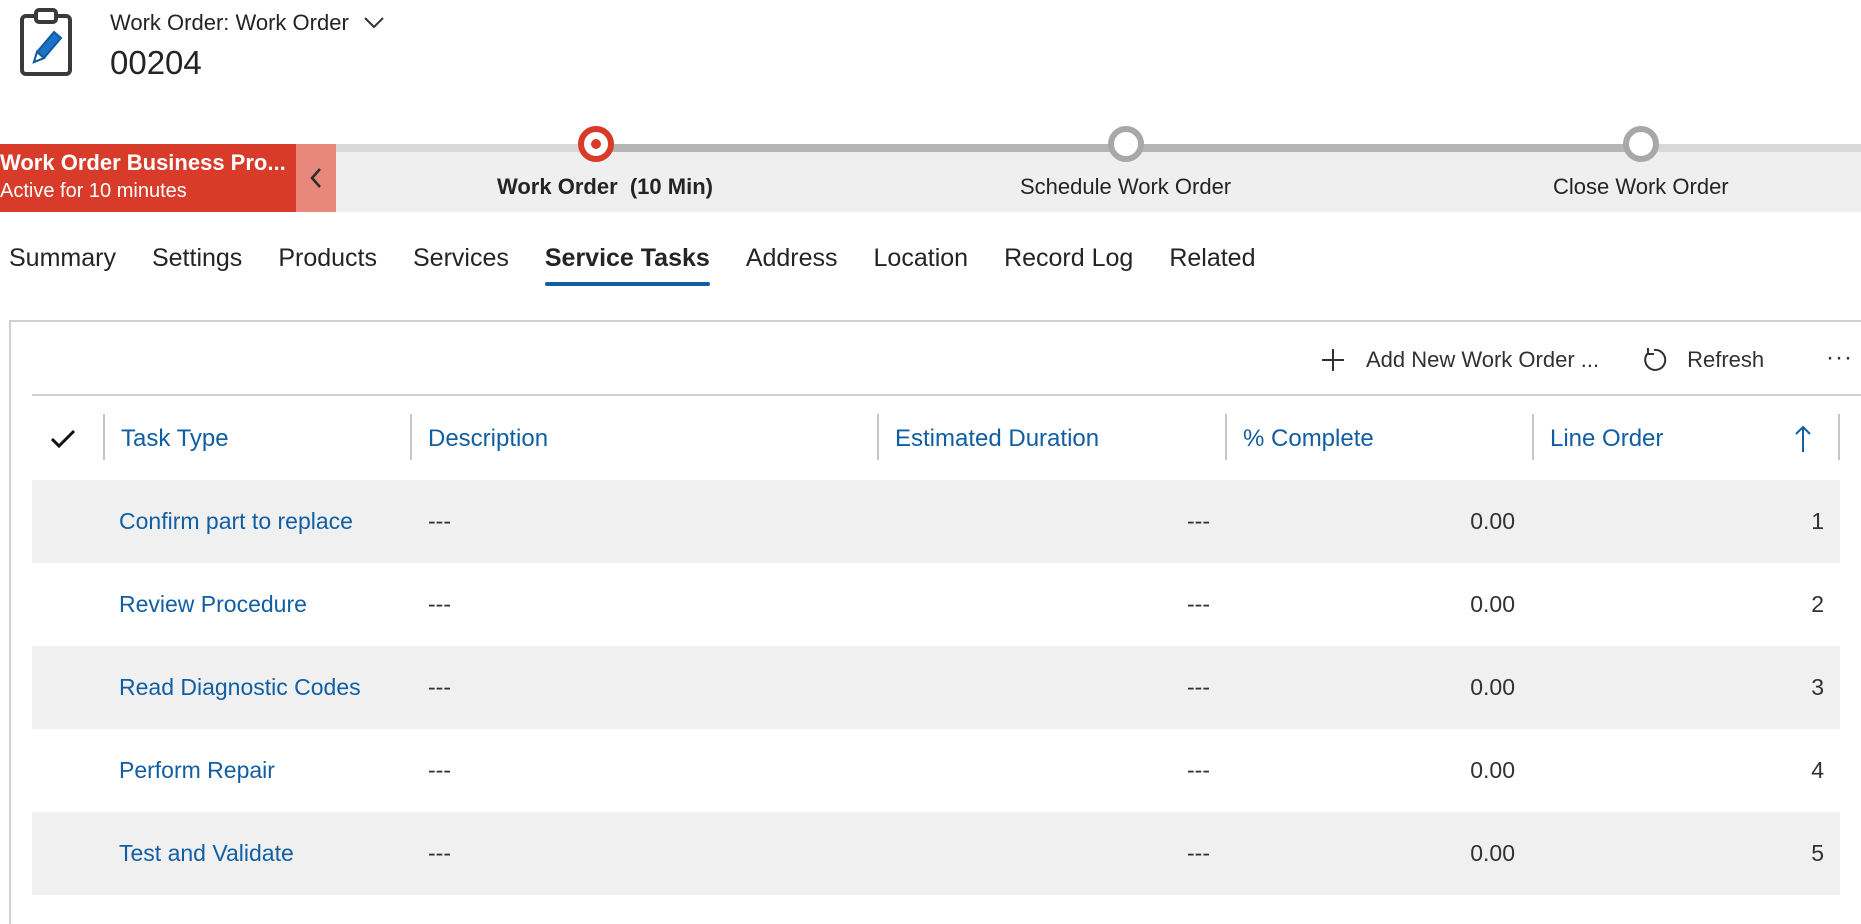  Describe the element at coordinates (236, 521) in the screenshot. I see `task-type-link: Confirm part to replace` at that location.